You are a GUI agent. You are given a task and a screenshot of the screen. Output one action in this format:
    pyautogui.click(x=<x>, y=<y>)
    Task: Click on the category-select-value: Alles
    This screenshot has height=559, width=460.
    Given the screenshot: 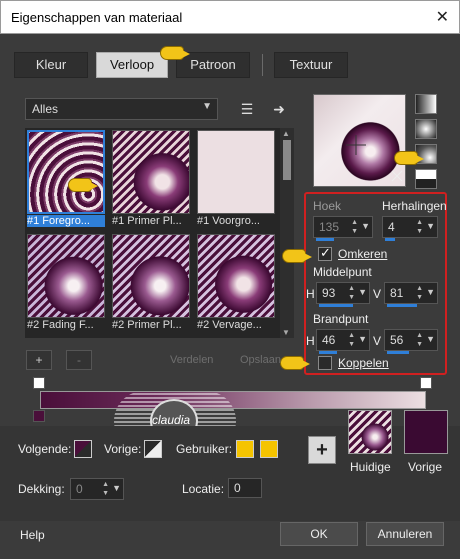 What is the action you would take?
    pyautogui.click(x=45, y=109)
    